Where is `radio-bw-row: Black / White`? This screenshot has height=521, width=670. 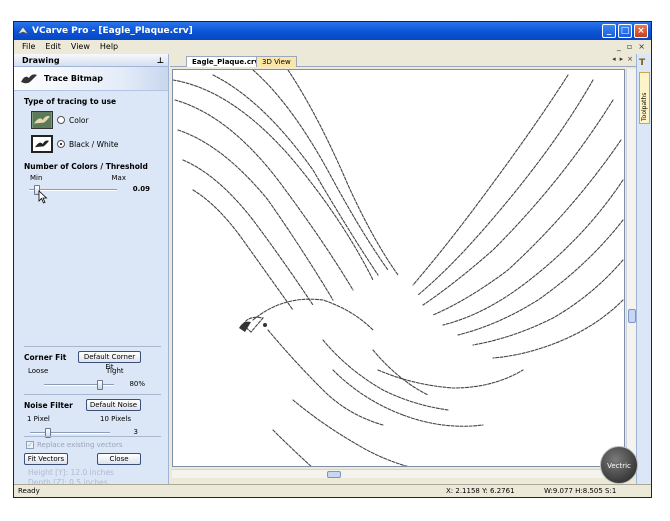
radio-bw-row: Black / White is located at coordinates (91, 144).